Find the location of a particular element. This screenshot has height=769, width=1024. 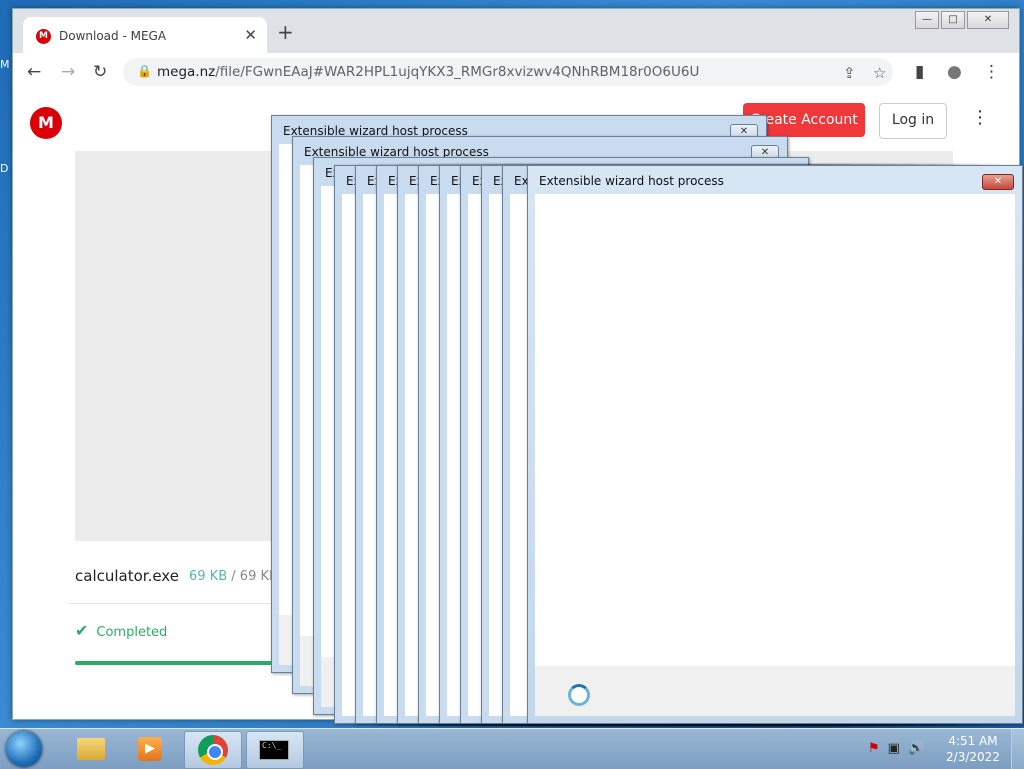

mega-favicon-icon: M is located at coordinates (43, 36).